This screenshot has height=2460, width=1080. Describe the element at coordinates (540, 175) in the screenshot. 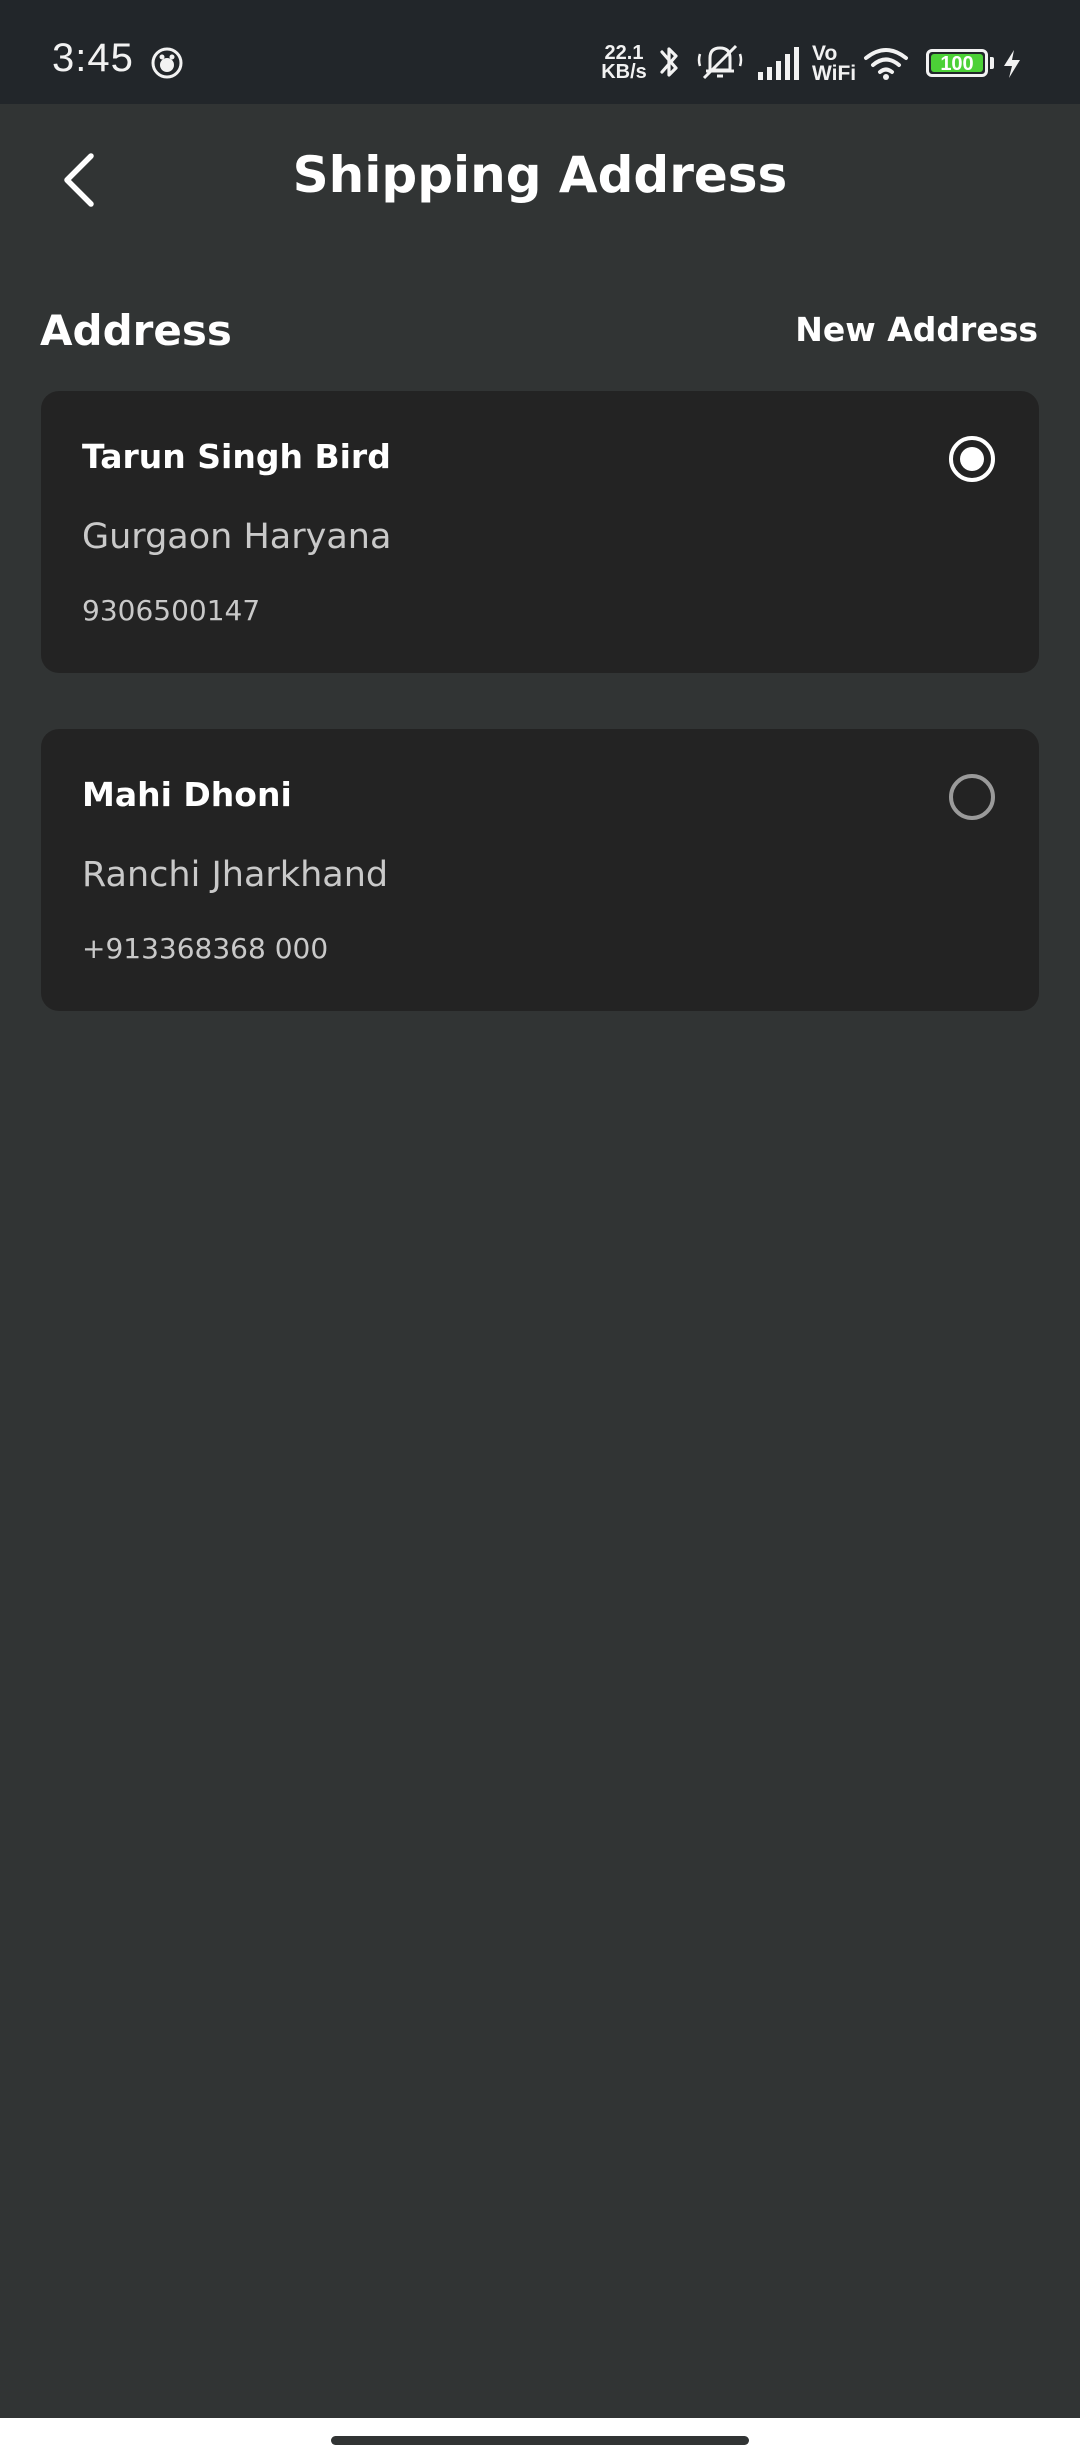

I see `page-title: Shipping Address` at that location.